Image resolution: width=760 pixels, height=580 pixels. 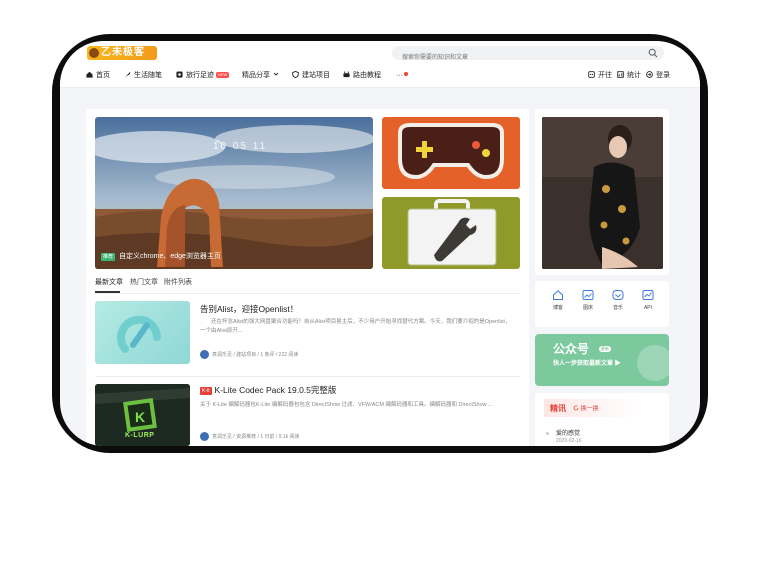 I want to click on login-icon, so click(x=649, y=74).